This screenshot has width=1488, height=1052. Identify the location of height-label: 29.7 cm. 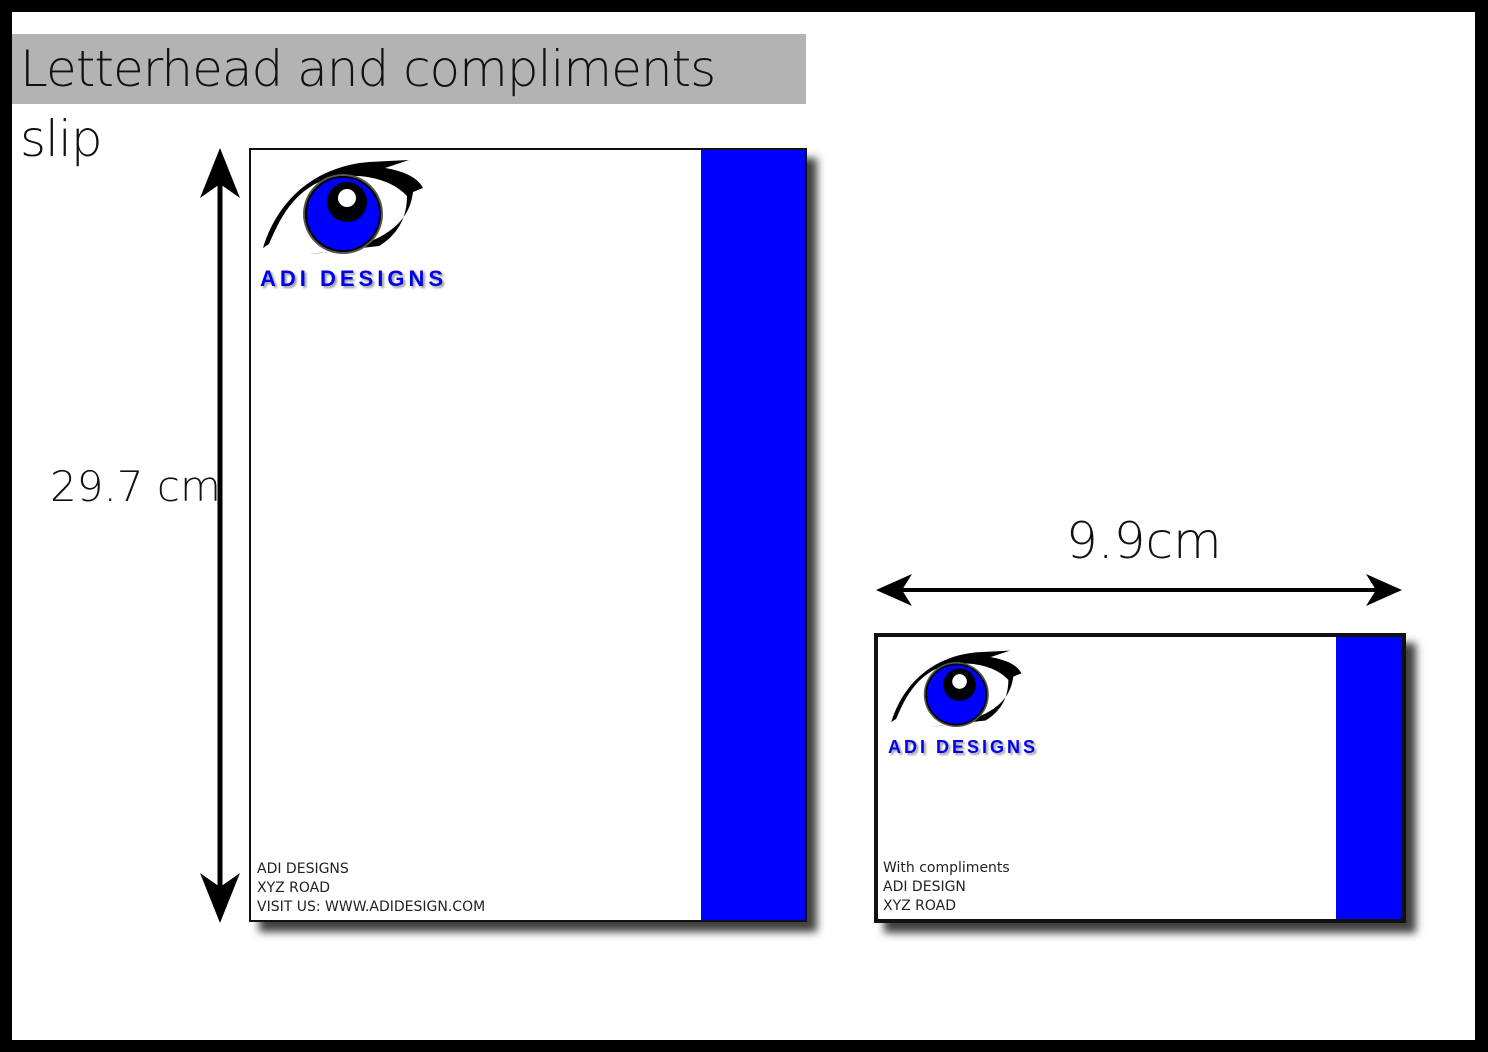
(135, 486).